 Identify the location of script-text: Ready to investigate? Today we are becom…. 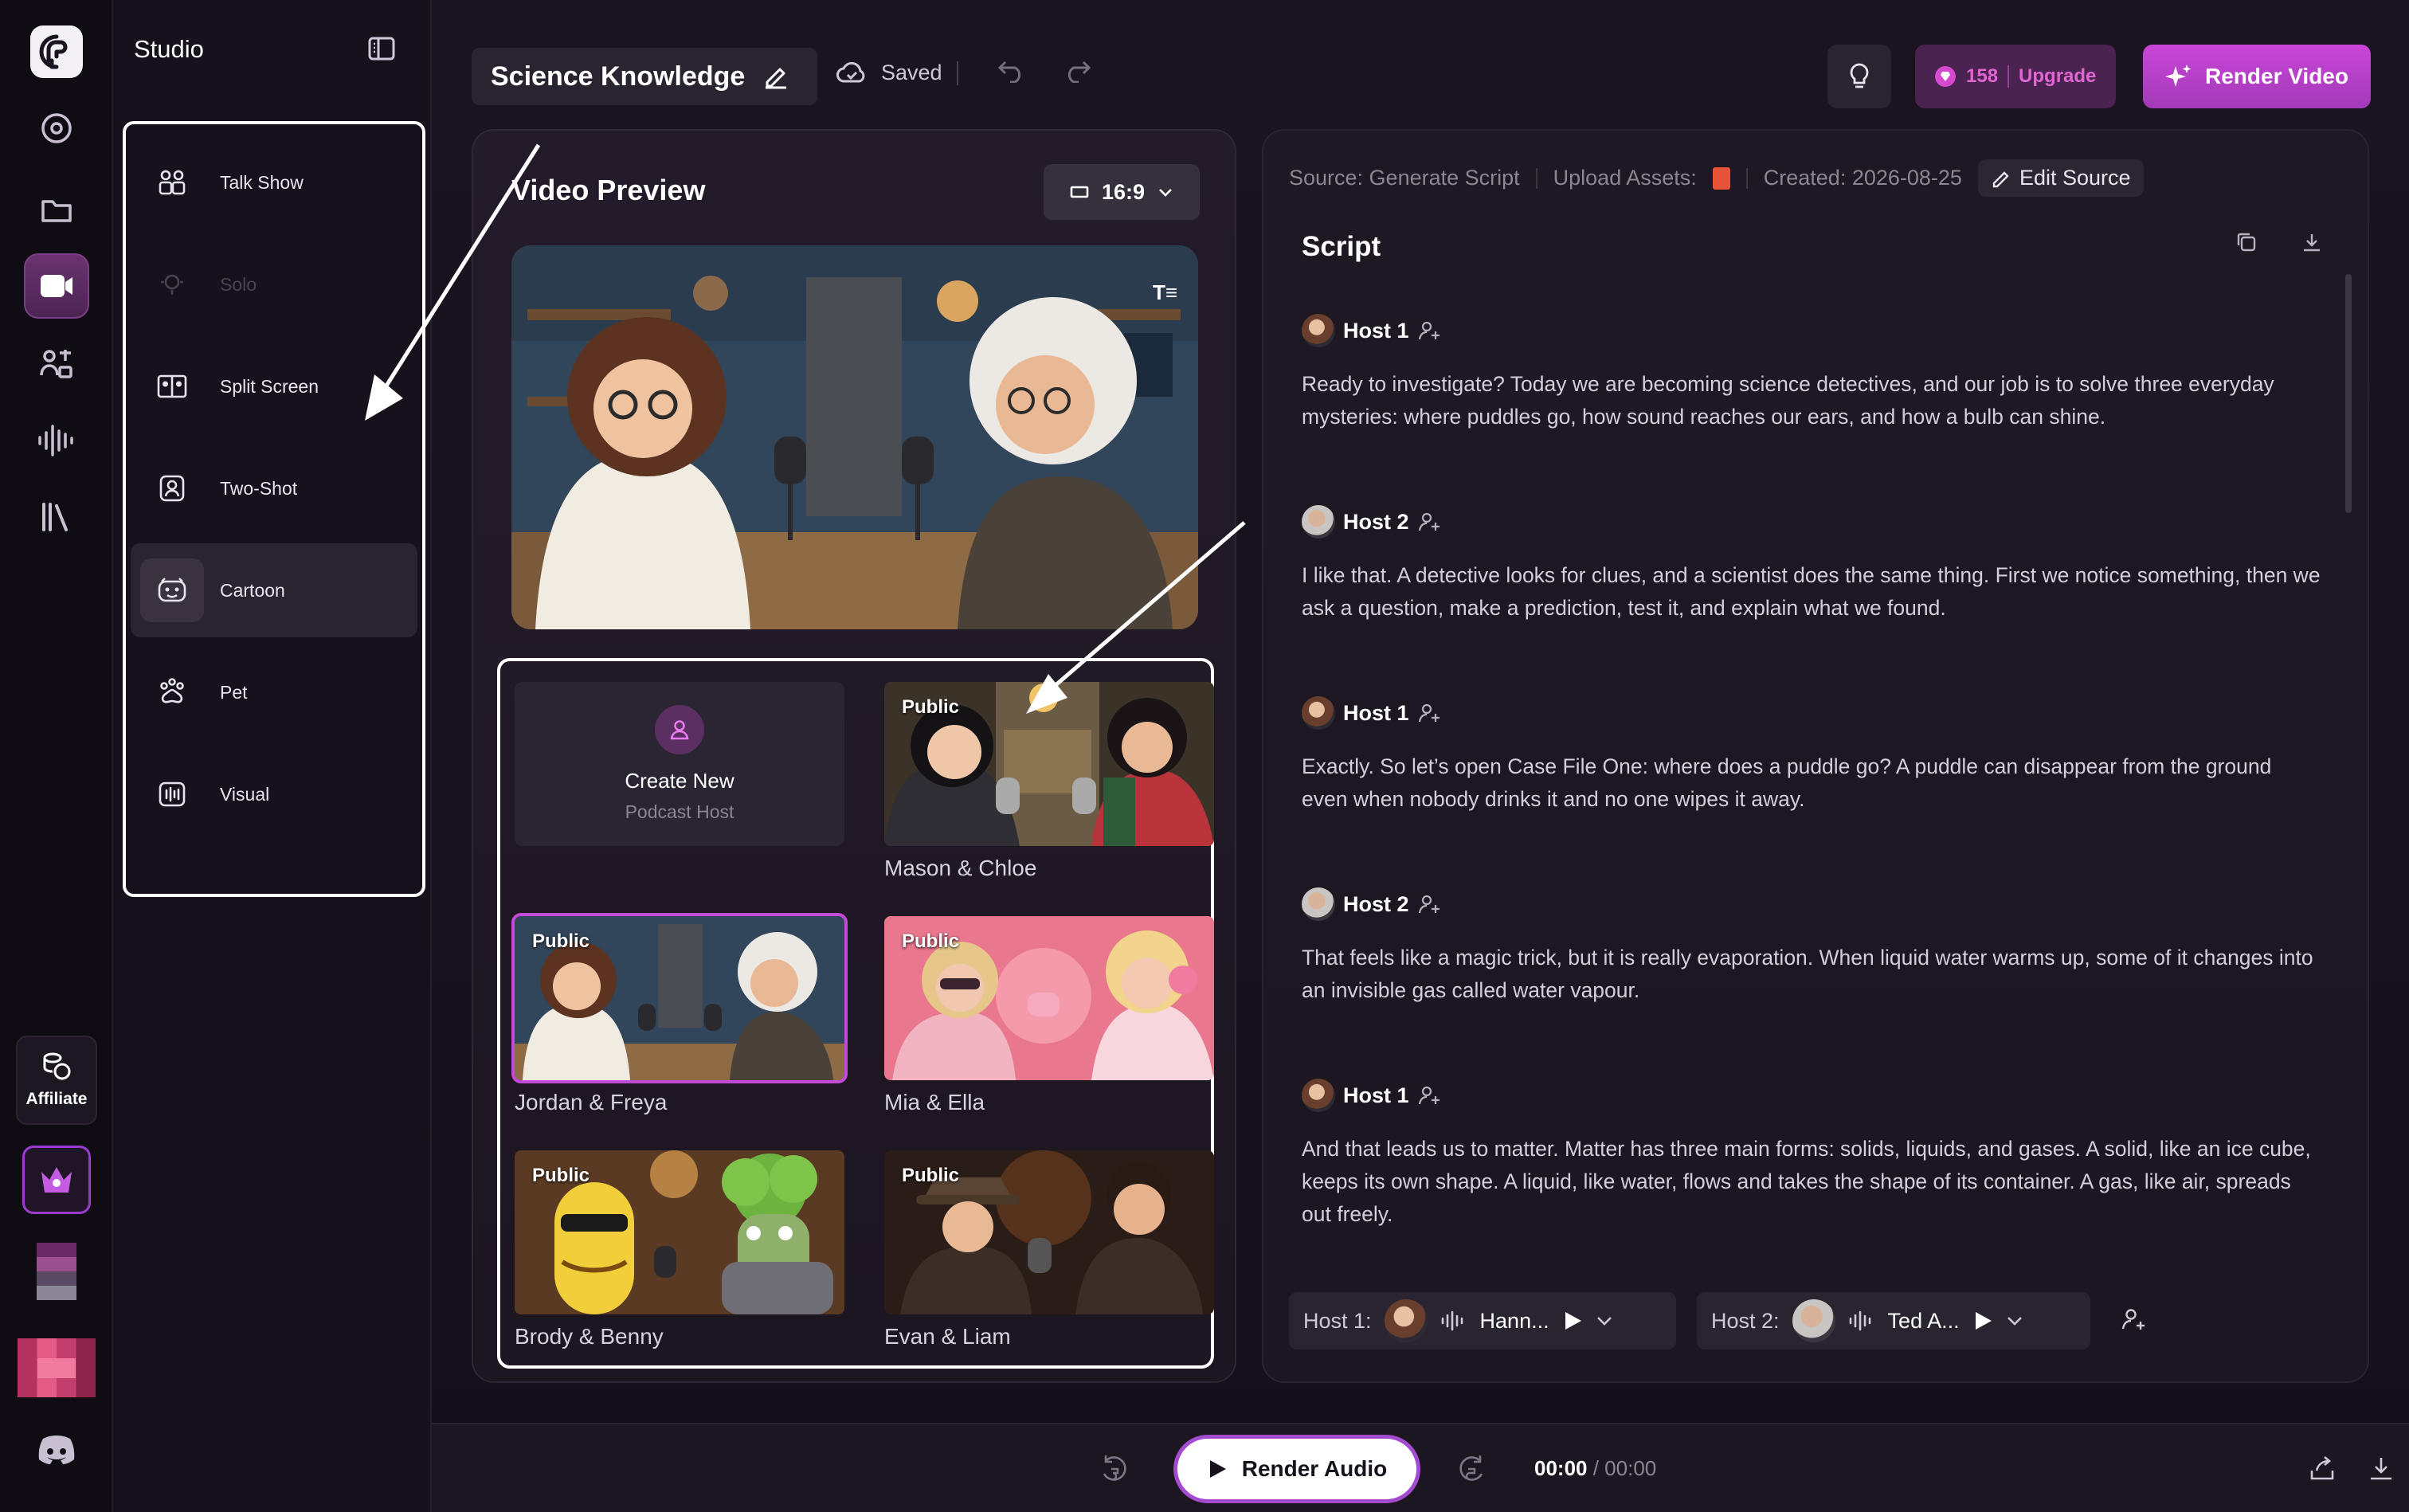
(1811, 401).